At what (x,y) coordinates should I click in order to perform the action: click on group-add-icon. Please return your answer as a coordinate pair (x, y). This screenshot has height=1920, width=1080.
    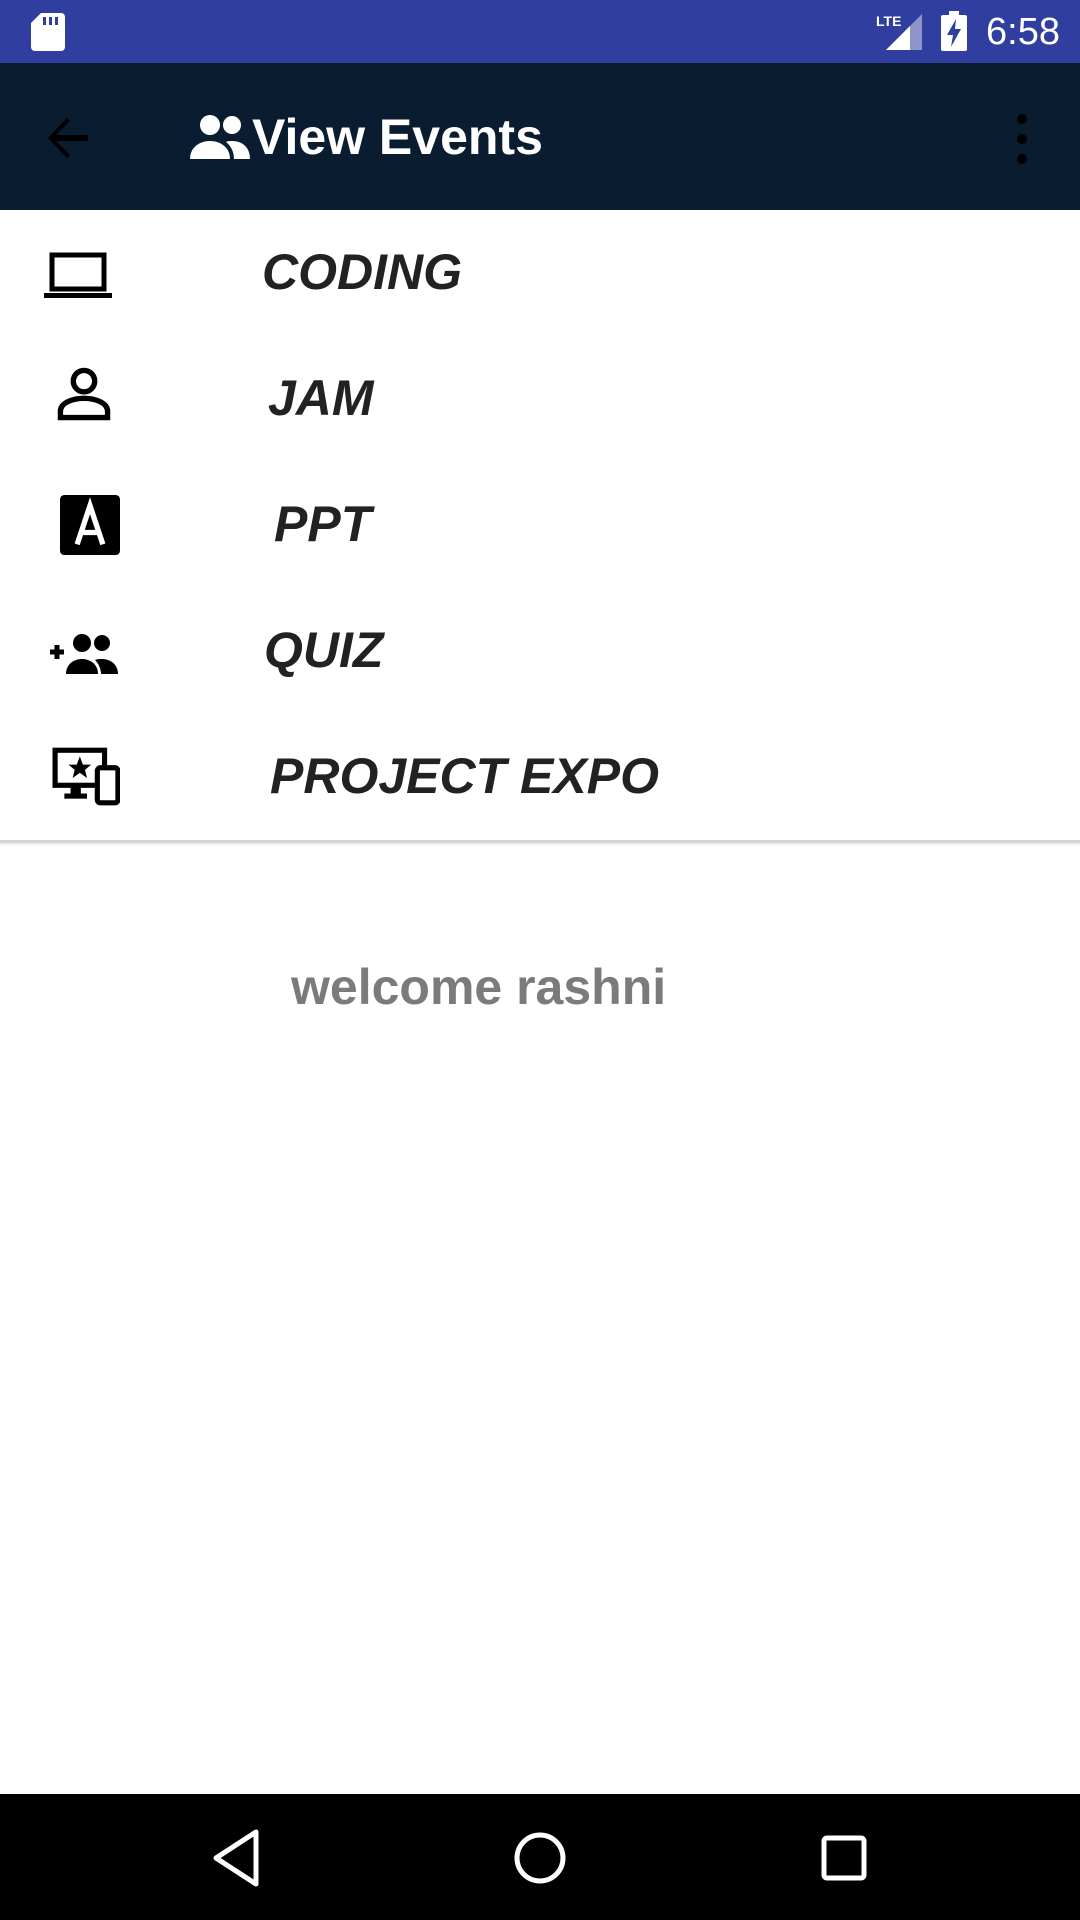
    Looking at the image, I should click on (84, 654).